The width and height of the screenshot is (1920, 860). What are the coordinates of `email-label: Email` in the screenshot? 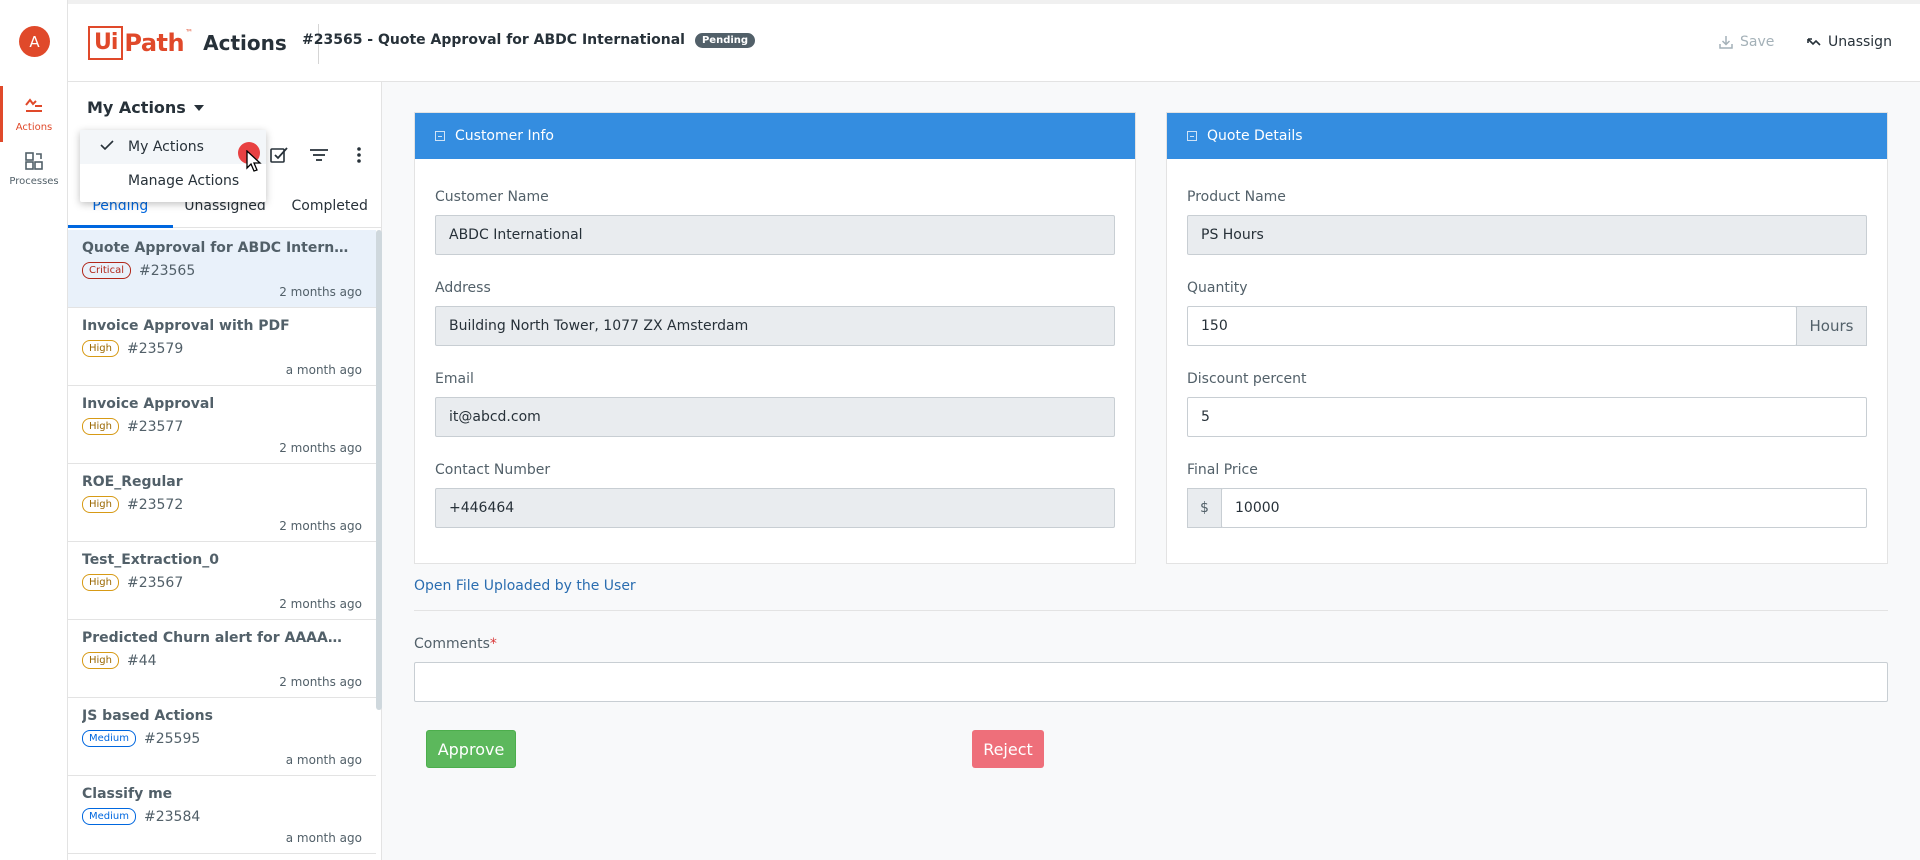 It's located at (454, 379).